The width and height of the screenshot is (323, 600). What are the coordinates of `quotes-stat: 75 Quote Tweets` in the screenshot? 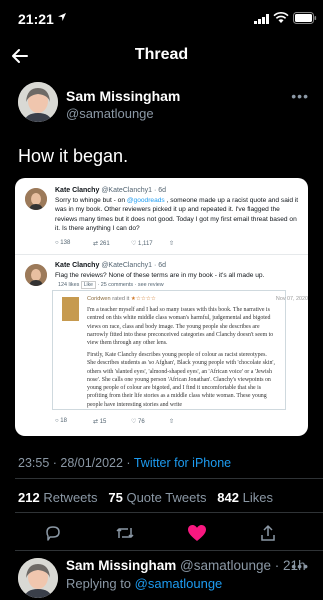 It's located at (157, 497).